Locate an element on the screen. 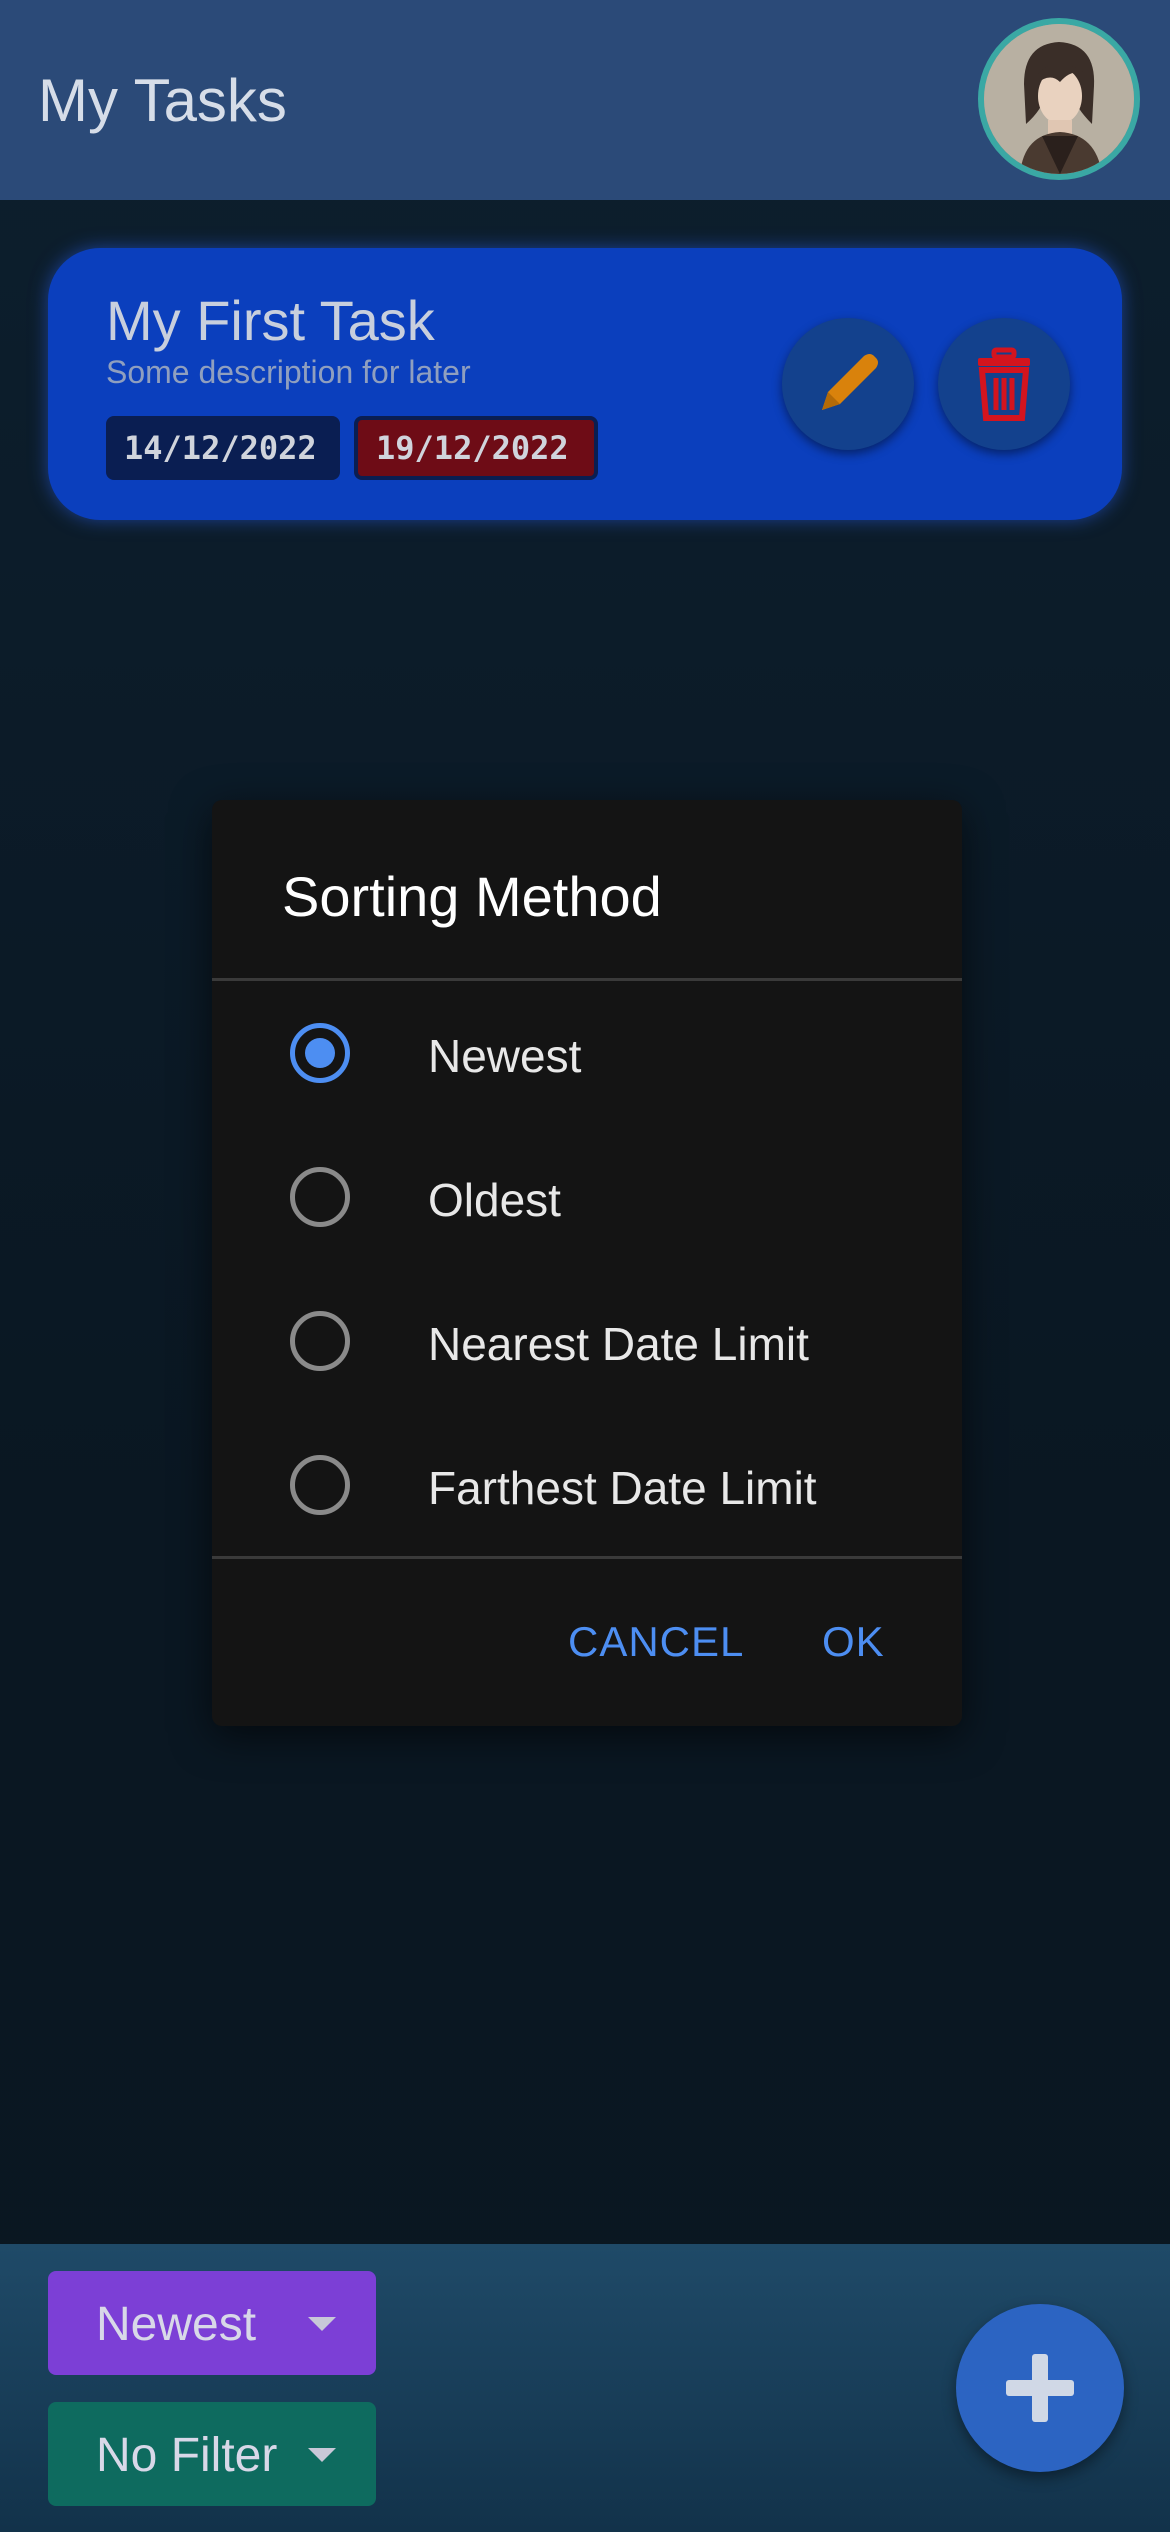  divider is located at coordinates (587, 1557).